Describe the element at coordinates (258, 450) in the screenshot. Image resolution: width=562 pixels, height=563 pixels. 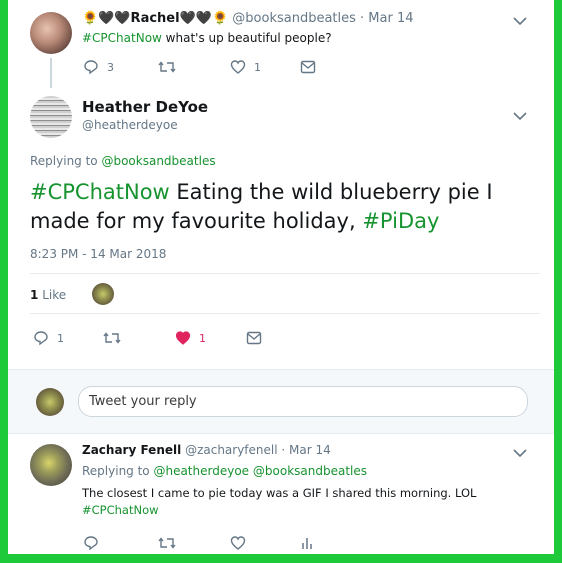
I see `author-handle-date: @zacharyfenell · Mar 14` at that location.